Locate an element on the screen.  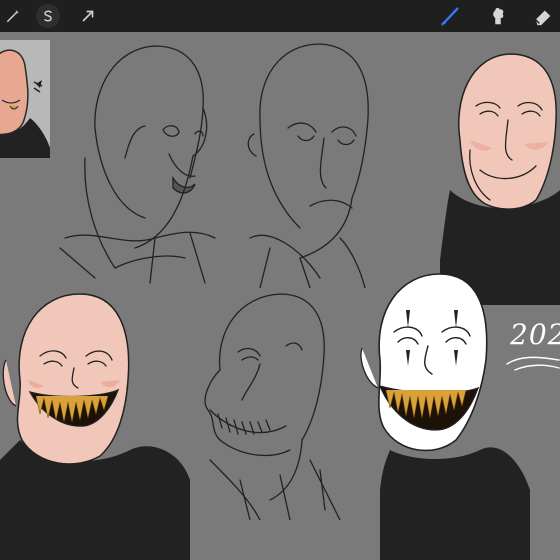
smudge-icon is located at coordinates (498, 16).